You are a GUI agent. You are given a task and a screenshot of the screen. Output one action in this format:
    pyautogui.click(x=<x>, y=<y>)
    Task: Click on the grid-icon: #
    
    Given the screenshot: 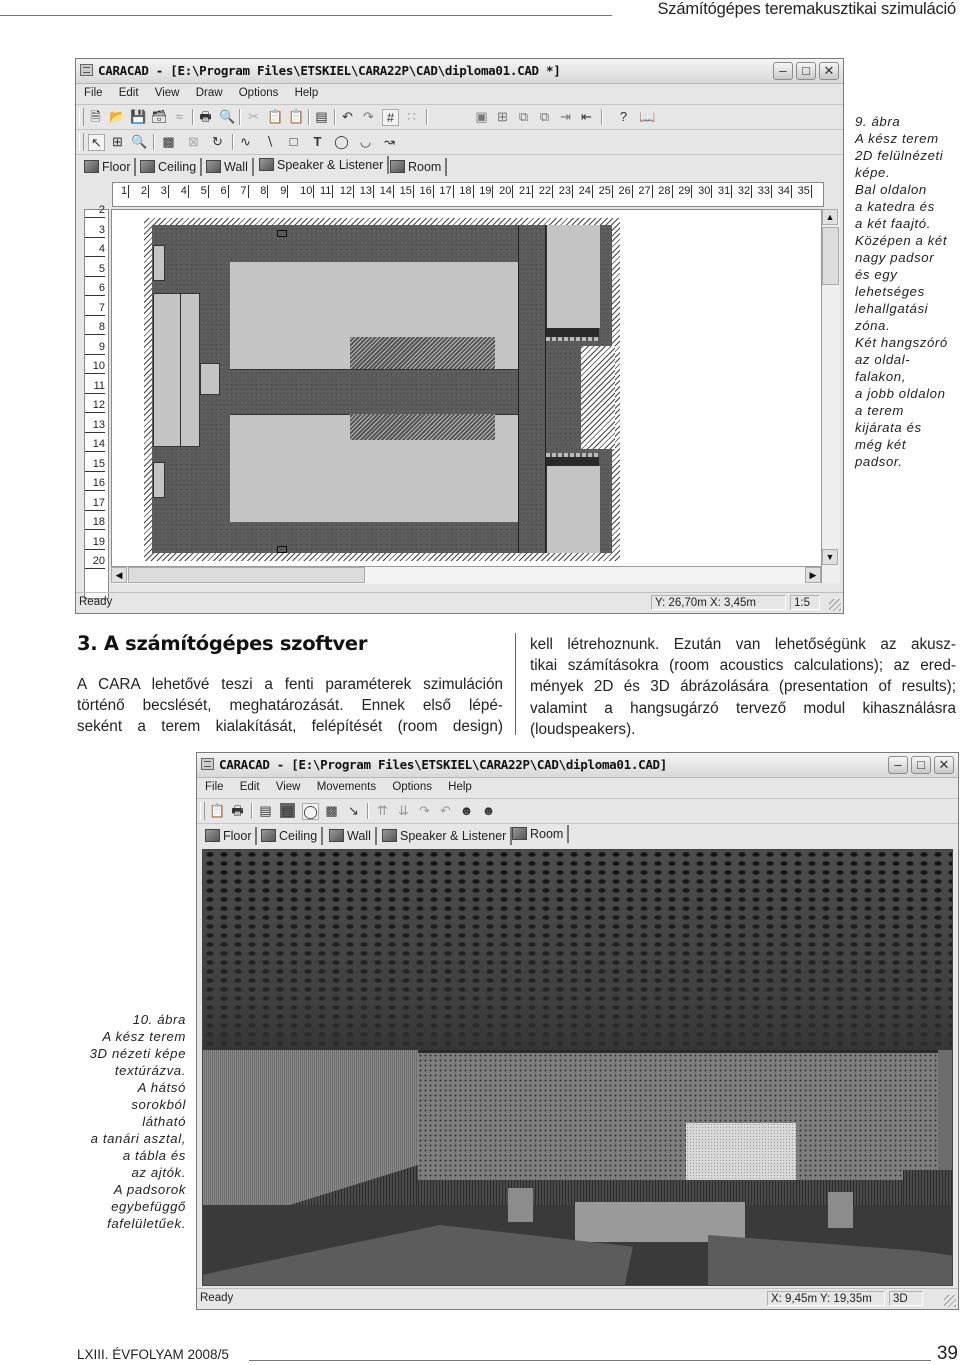 What is the action you would take?
    pyautogui.click(x=390, y=117)
    